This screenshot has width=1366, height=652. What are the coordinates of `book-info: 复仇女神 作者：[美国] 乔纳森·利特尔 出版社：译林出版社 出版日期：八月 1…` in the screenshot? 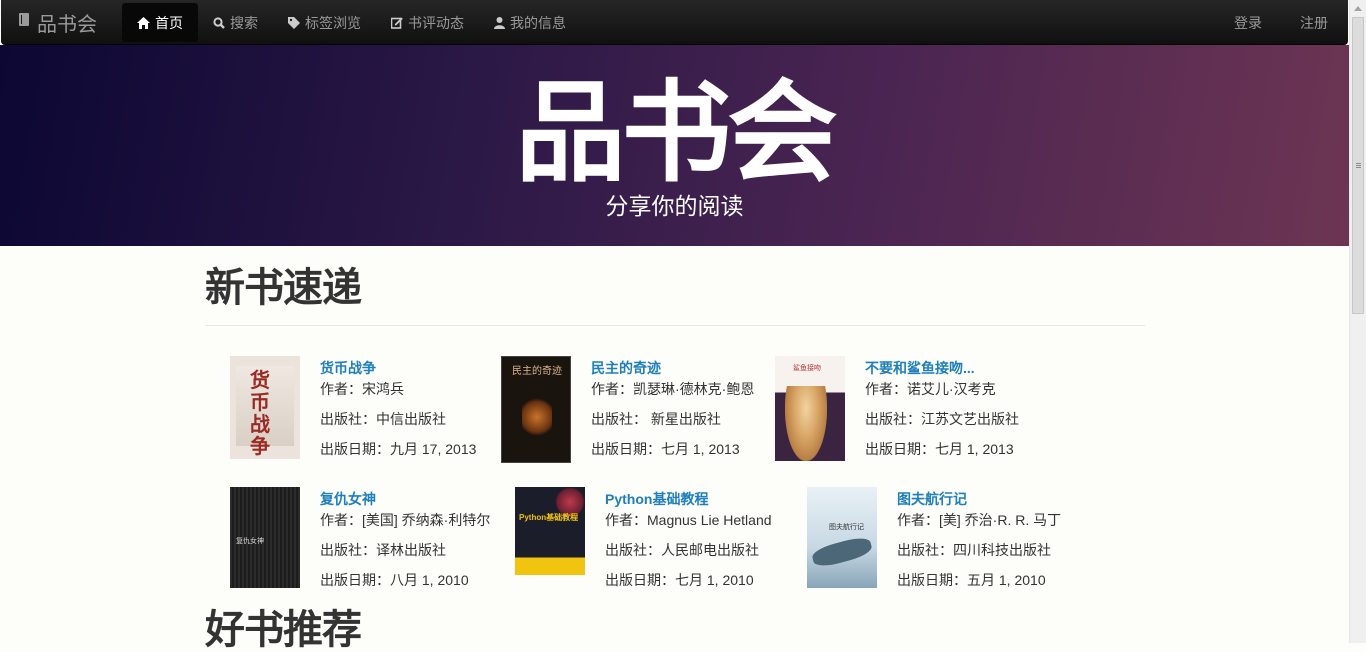 It's located at (405, 538).